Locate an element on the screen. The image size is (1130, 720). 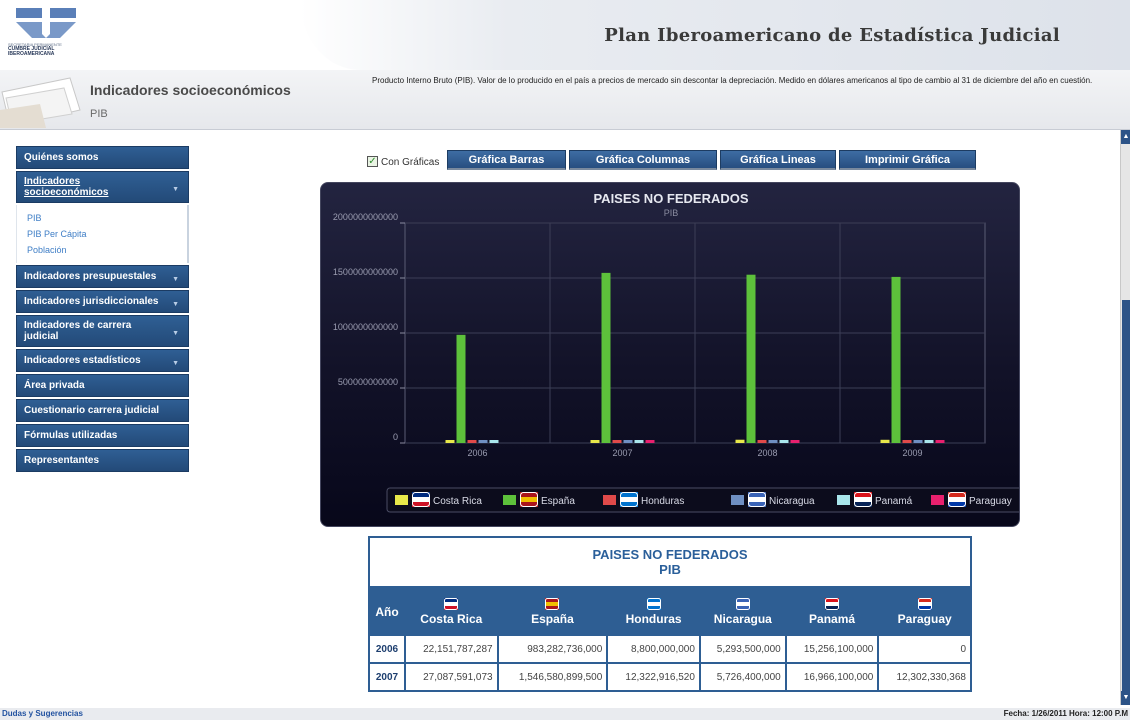
column-header-1: España is located at coordinates (552, 611).